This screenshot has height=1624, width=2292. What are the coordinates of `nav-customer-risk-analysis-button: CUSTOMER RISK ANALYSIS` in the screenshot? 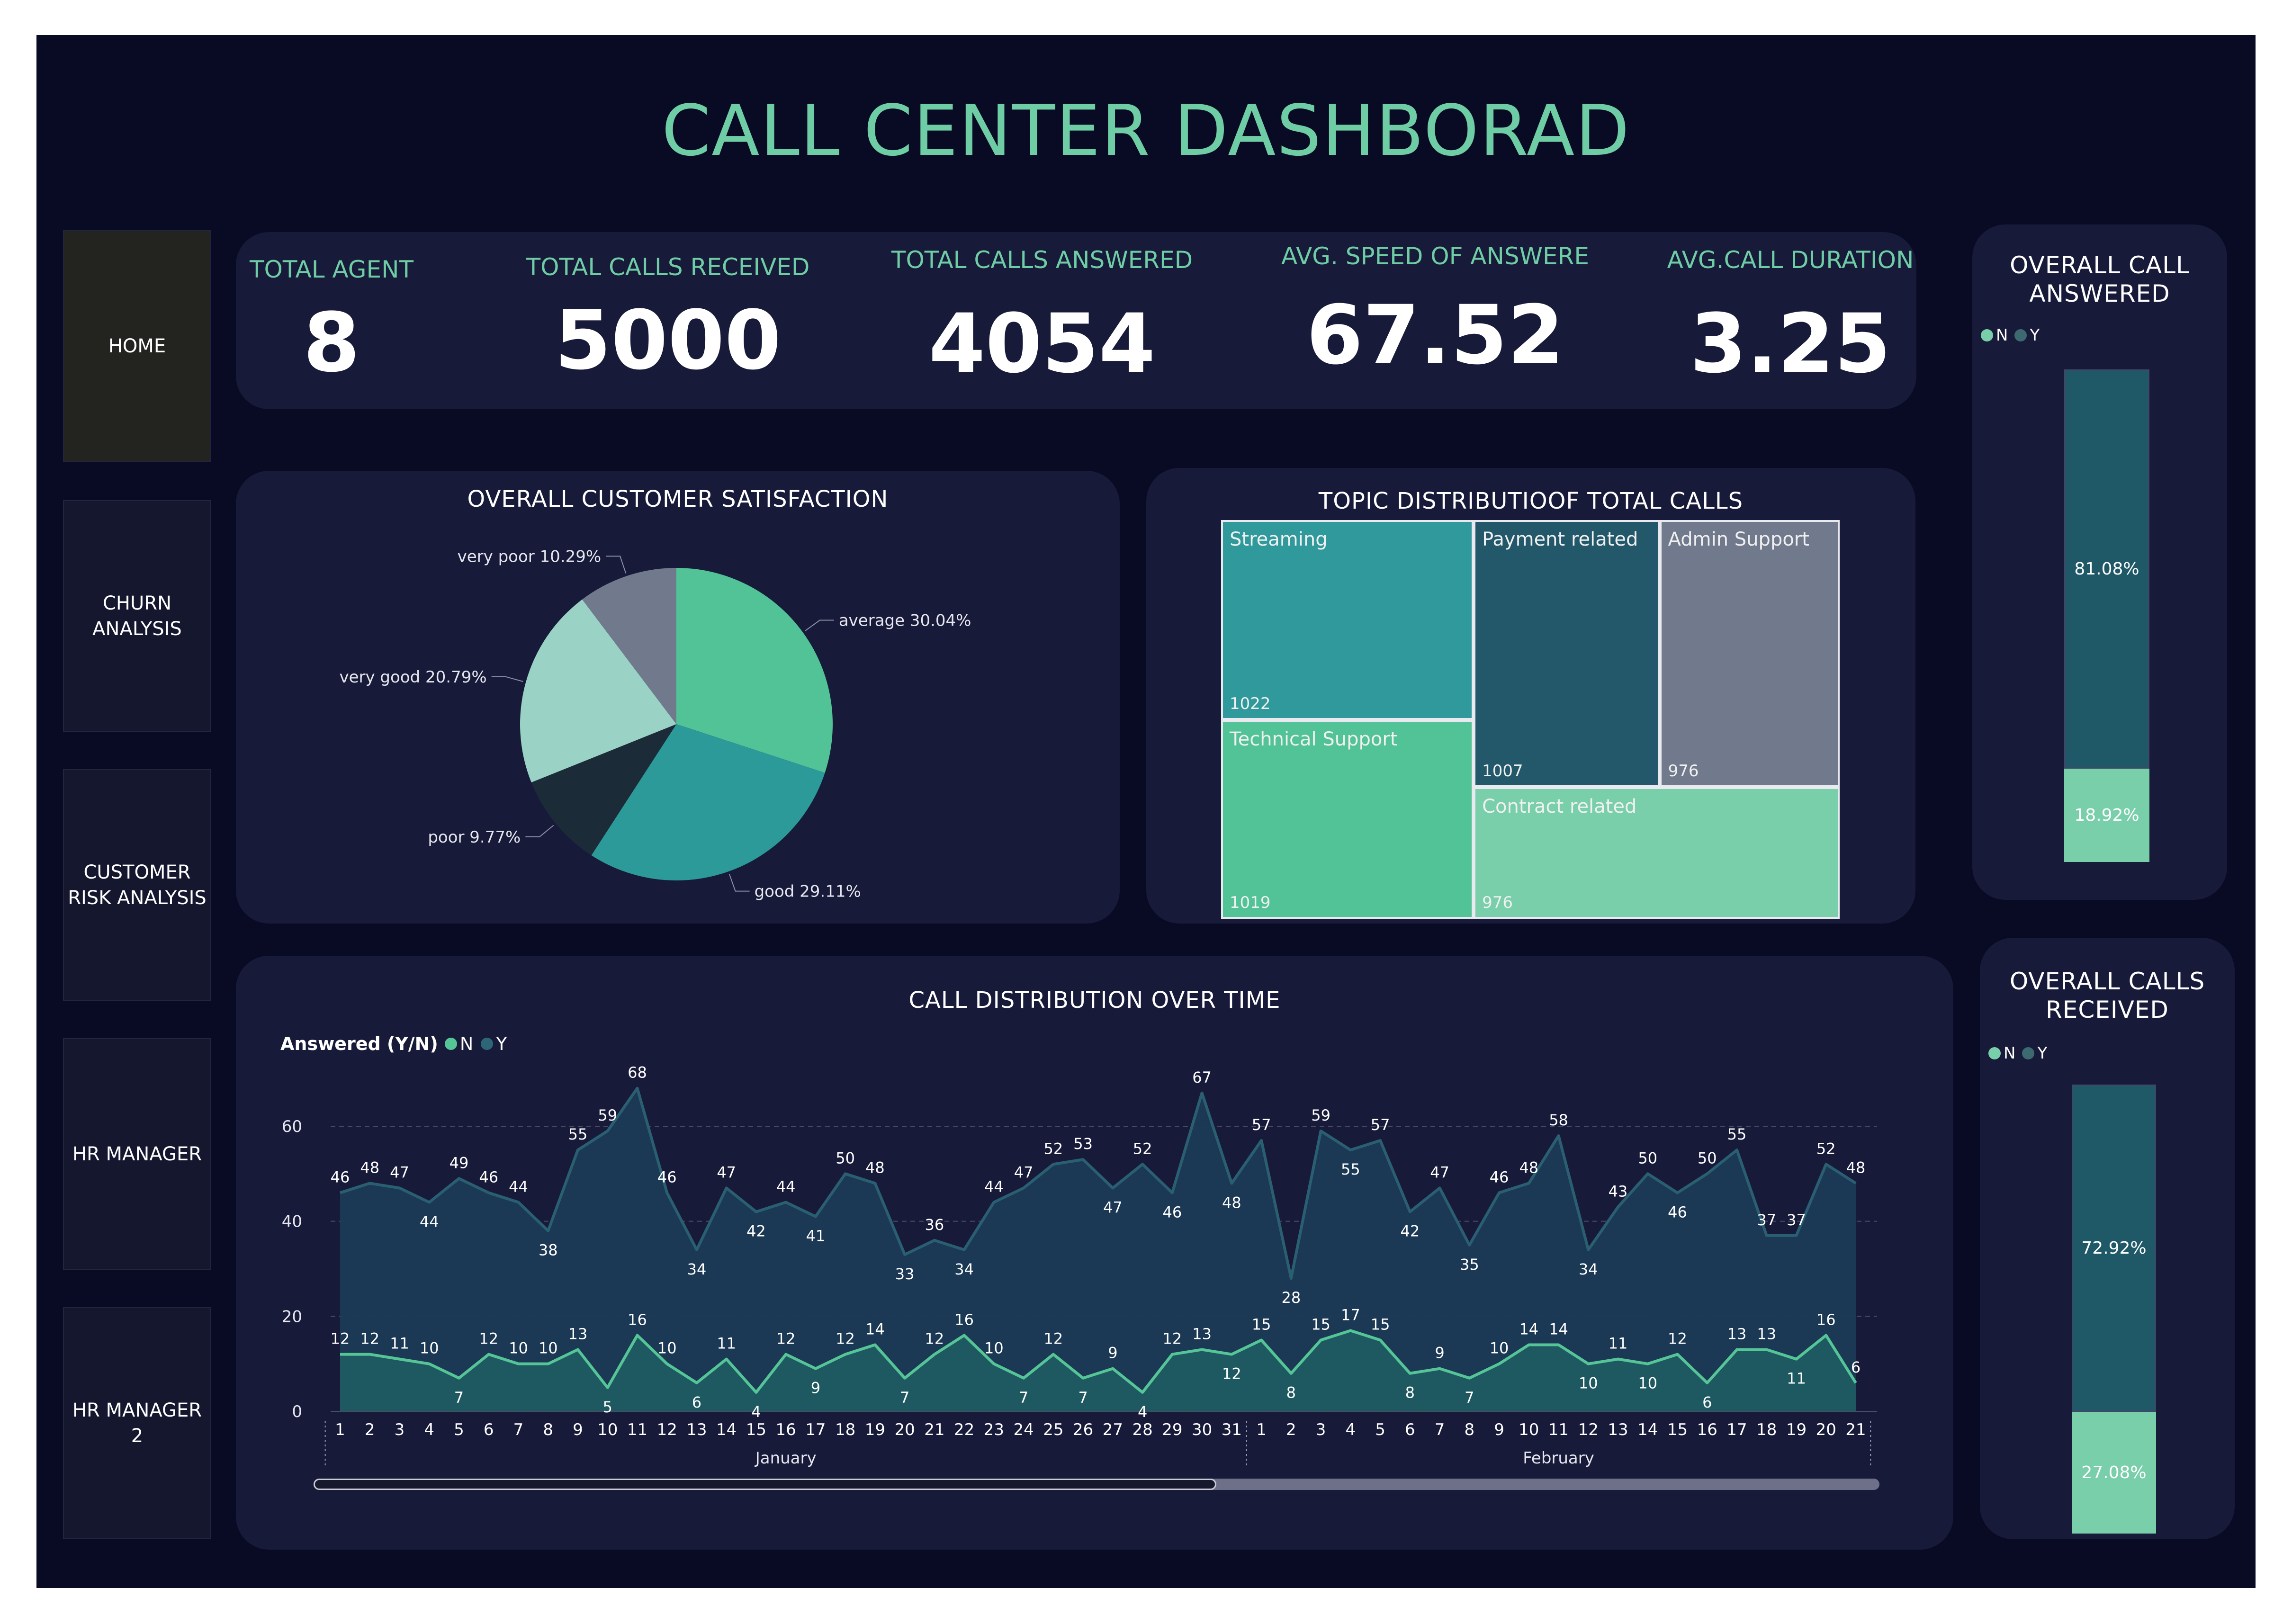 It's located at (137, 885).